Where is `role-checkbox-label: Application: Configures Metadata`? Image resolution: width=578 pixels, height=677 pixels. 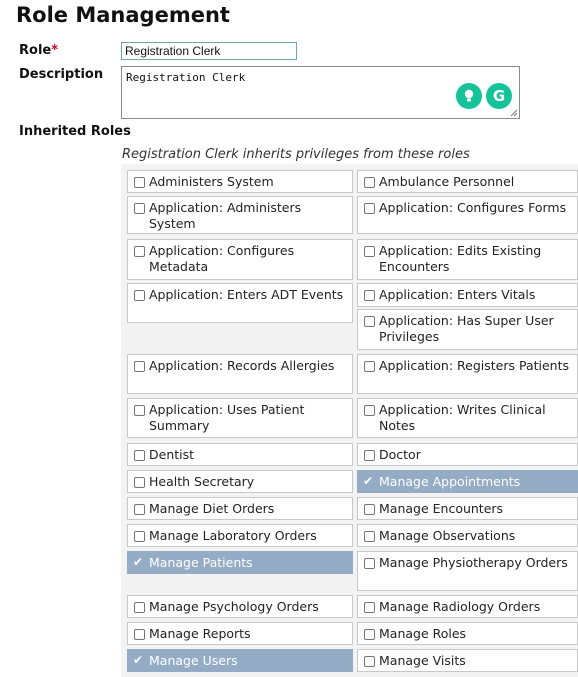 role-checkbox-label: Application: Configures Metadata is located at coordinates (222, 258).